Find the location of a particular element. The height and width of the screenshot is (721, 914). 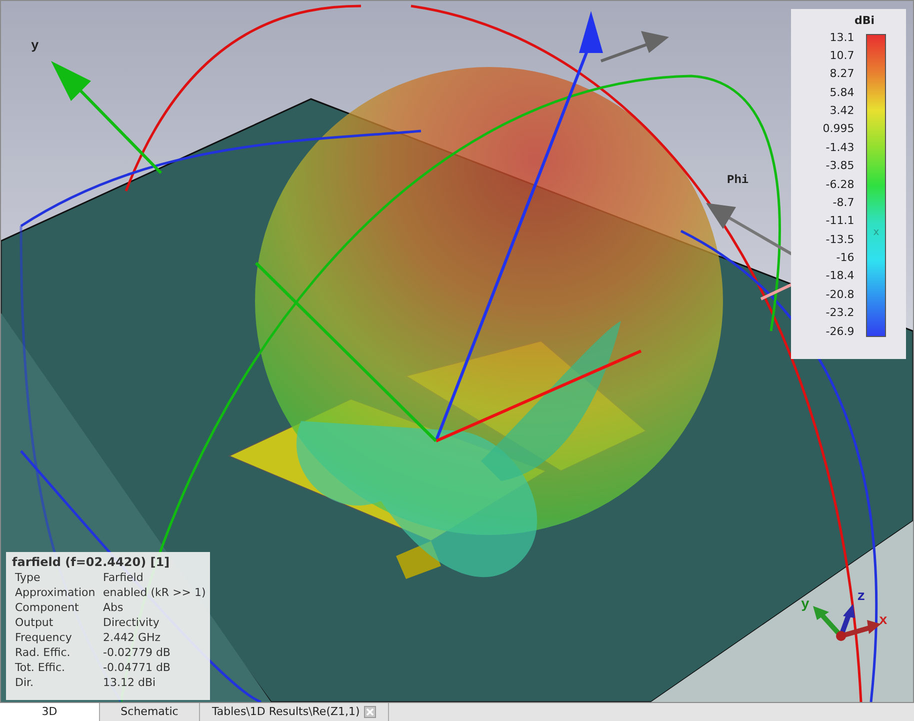

legend-tick-label: -11.1 is located at coordinates (841, 221).